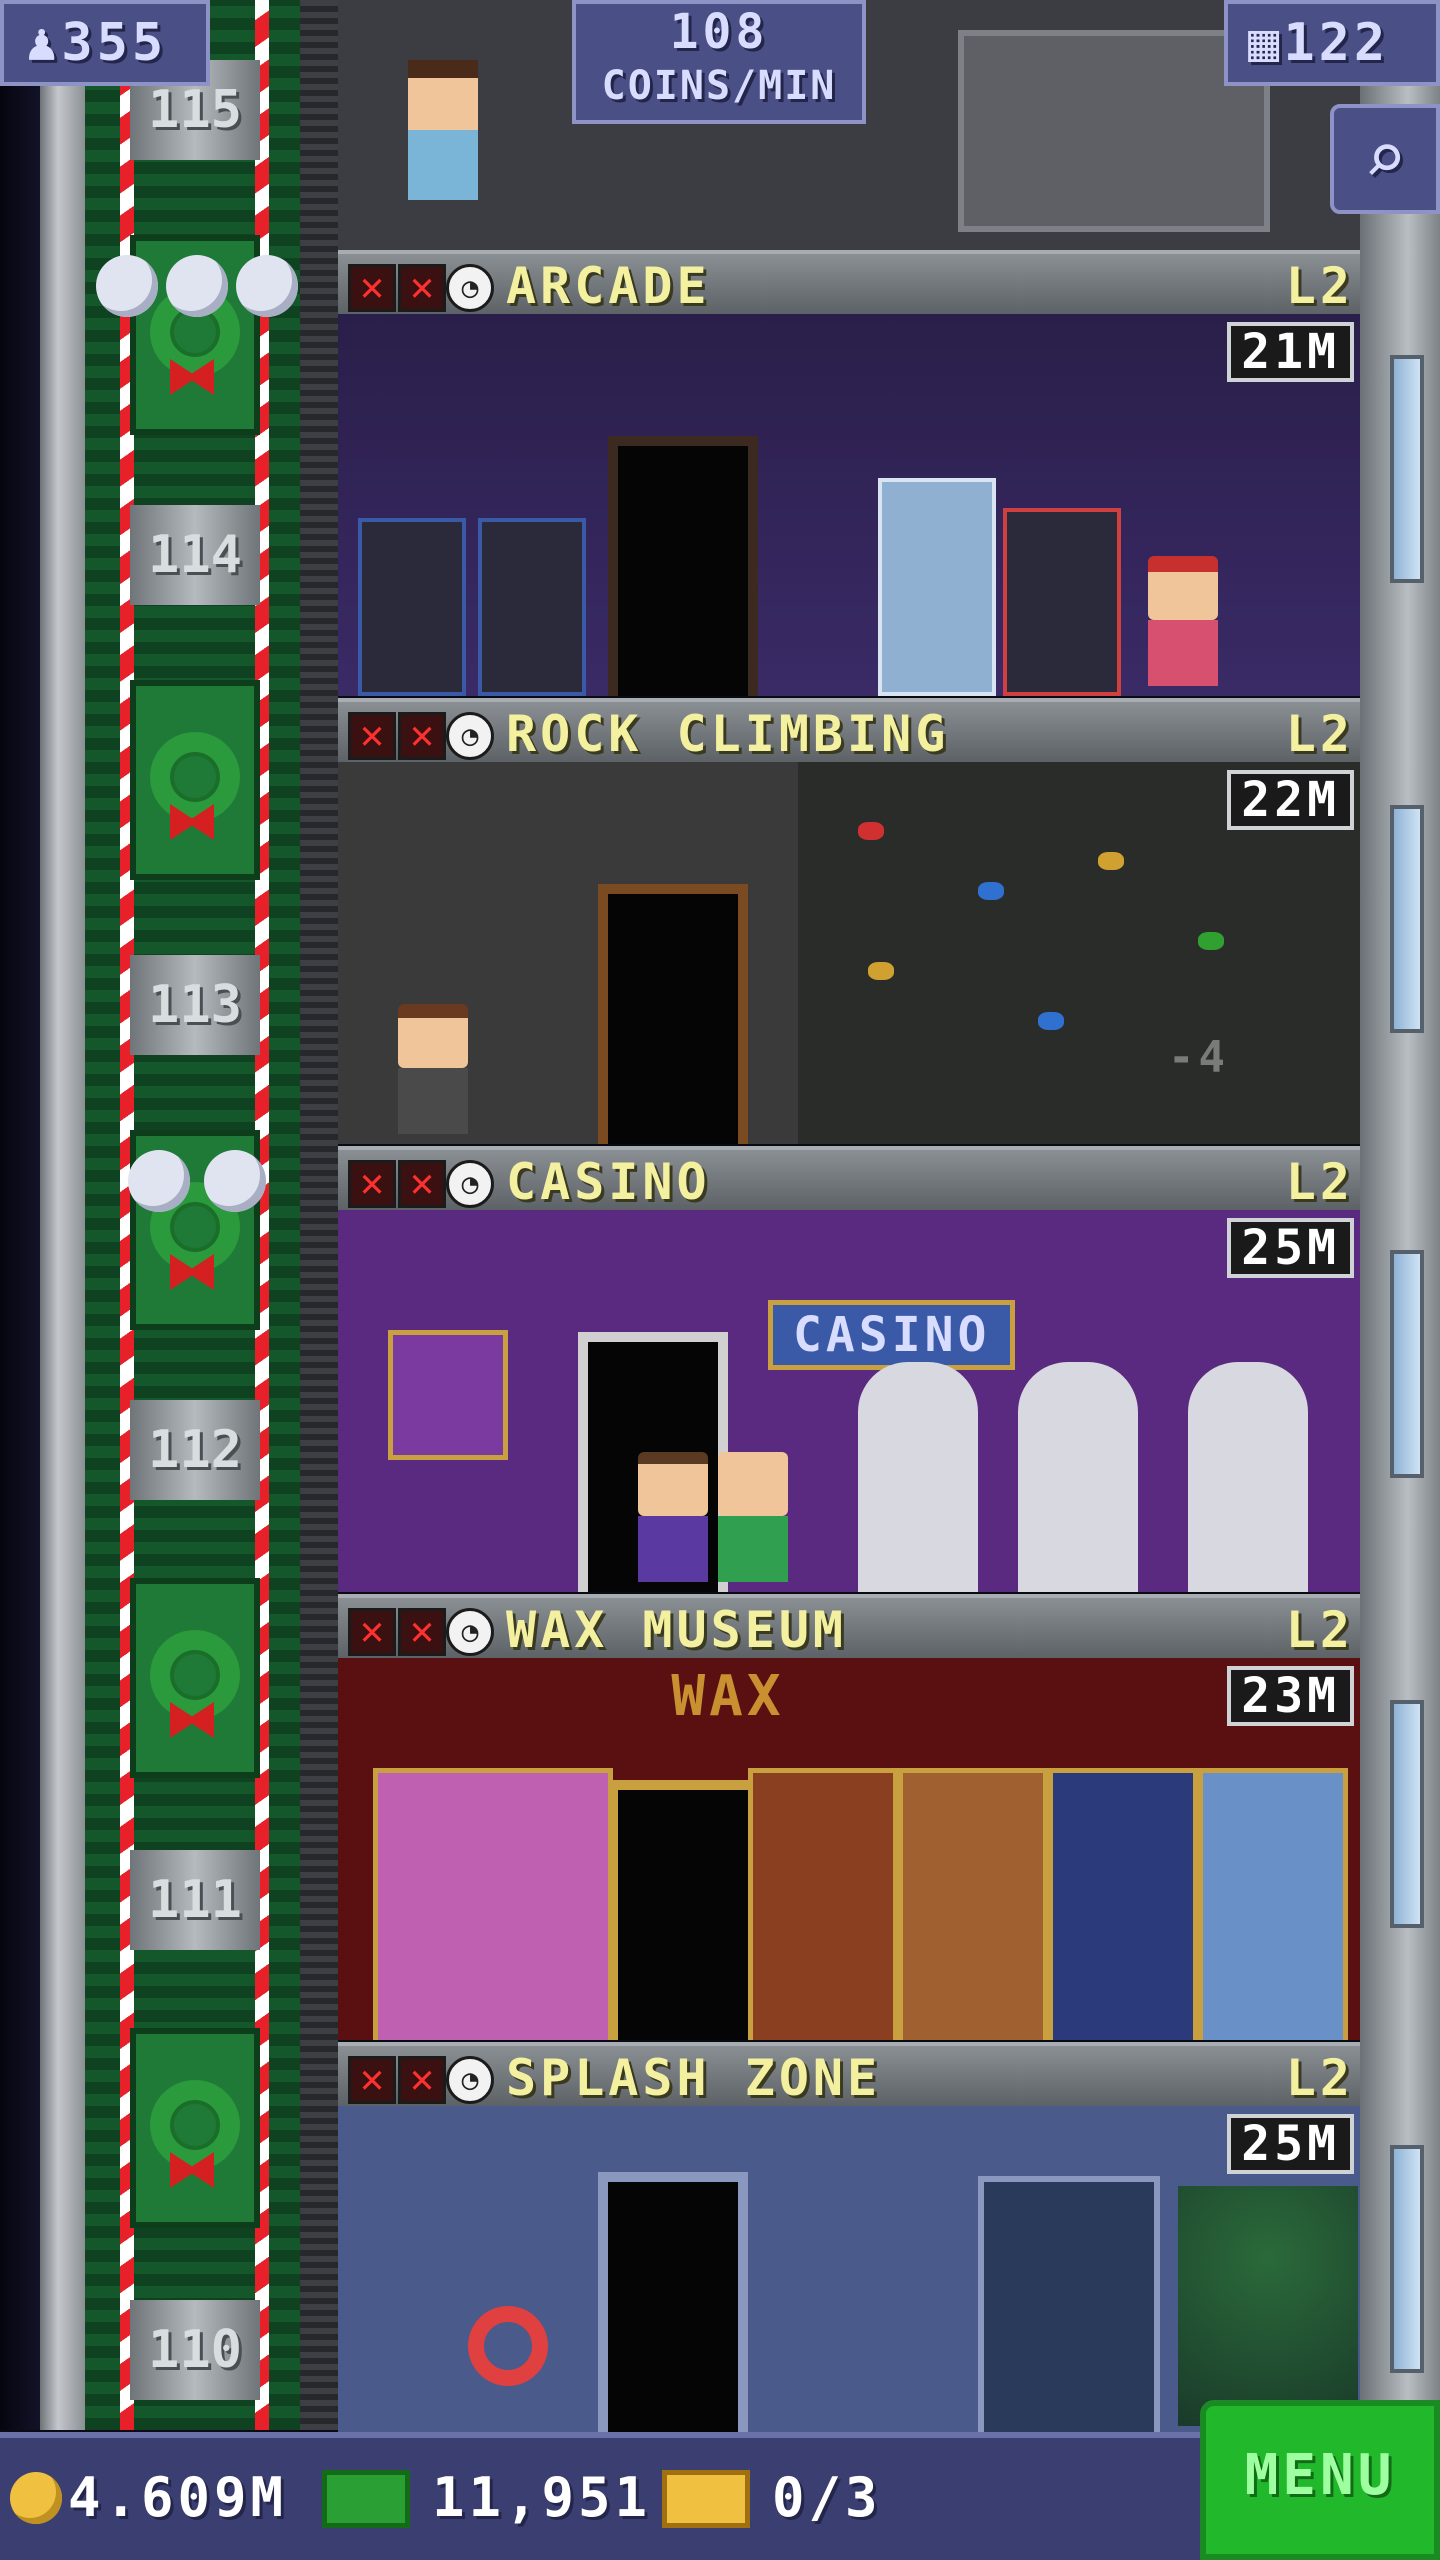 The height and width of the screenshot is (2560, 1440). What do you see at coordinates (1320, 2480) in the screenshot?
I see `menu-button: MENU` at bounding box center [1320, 2480].